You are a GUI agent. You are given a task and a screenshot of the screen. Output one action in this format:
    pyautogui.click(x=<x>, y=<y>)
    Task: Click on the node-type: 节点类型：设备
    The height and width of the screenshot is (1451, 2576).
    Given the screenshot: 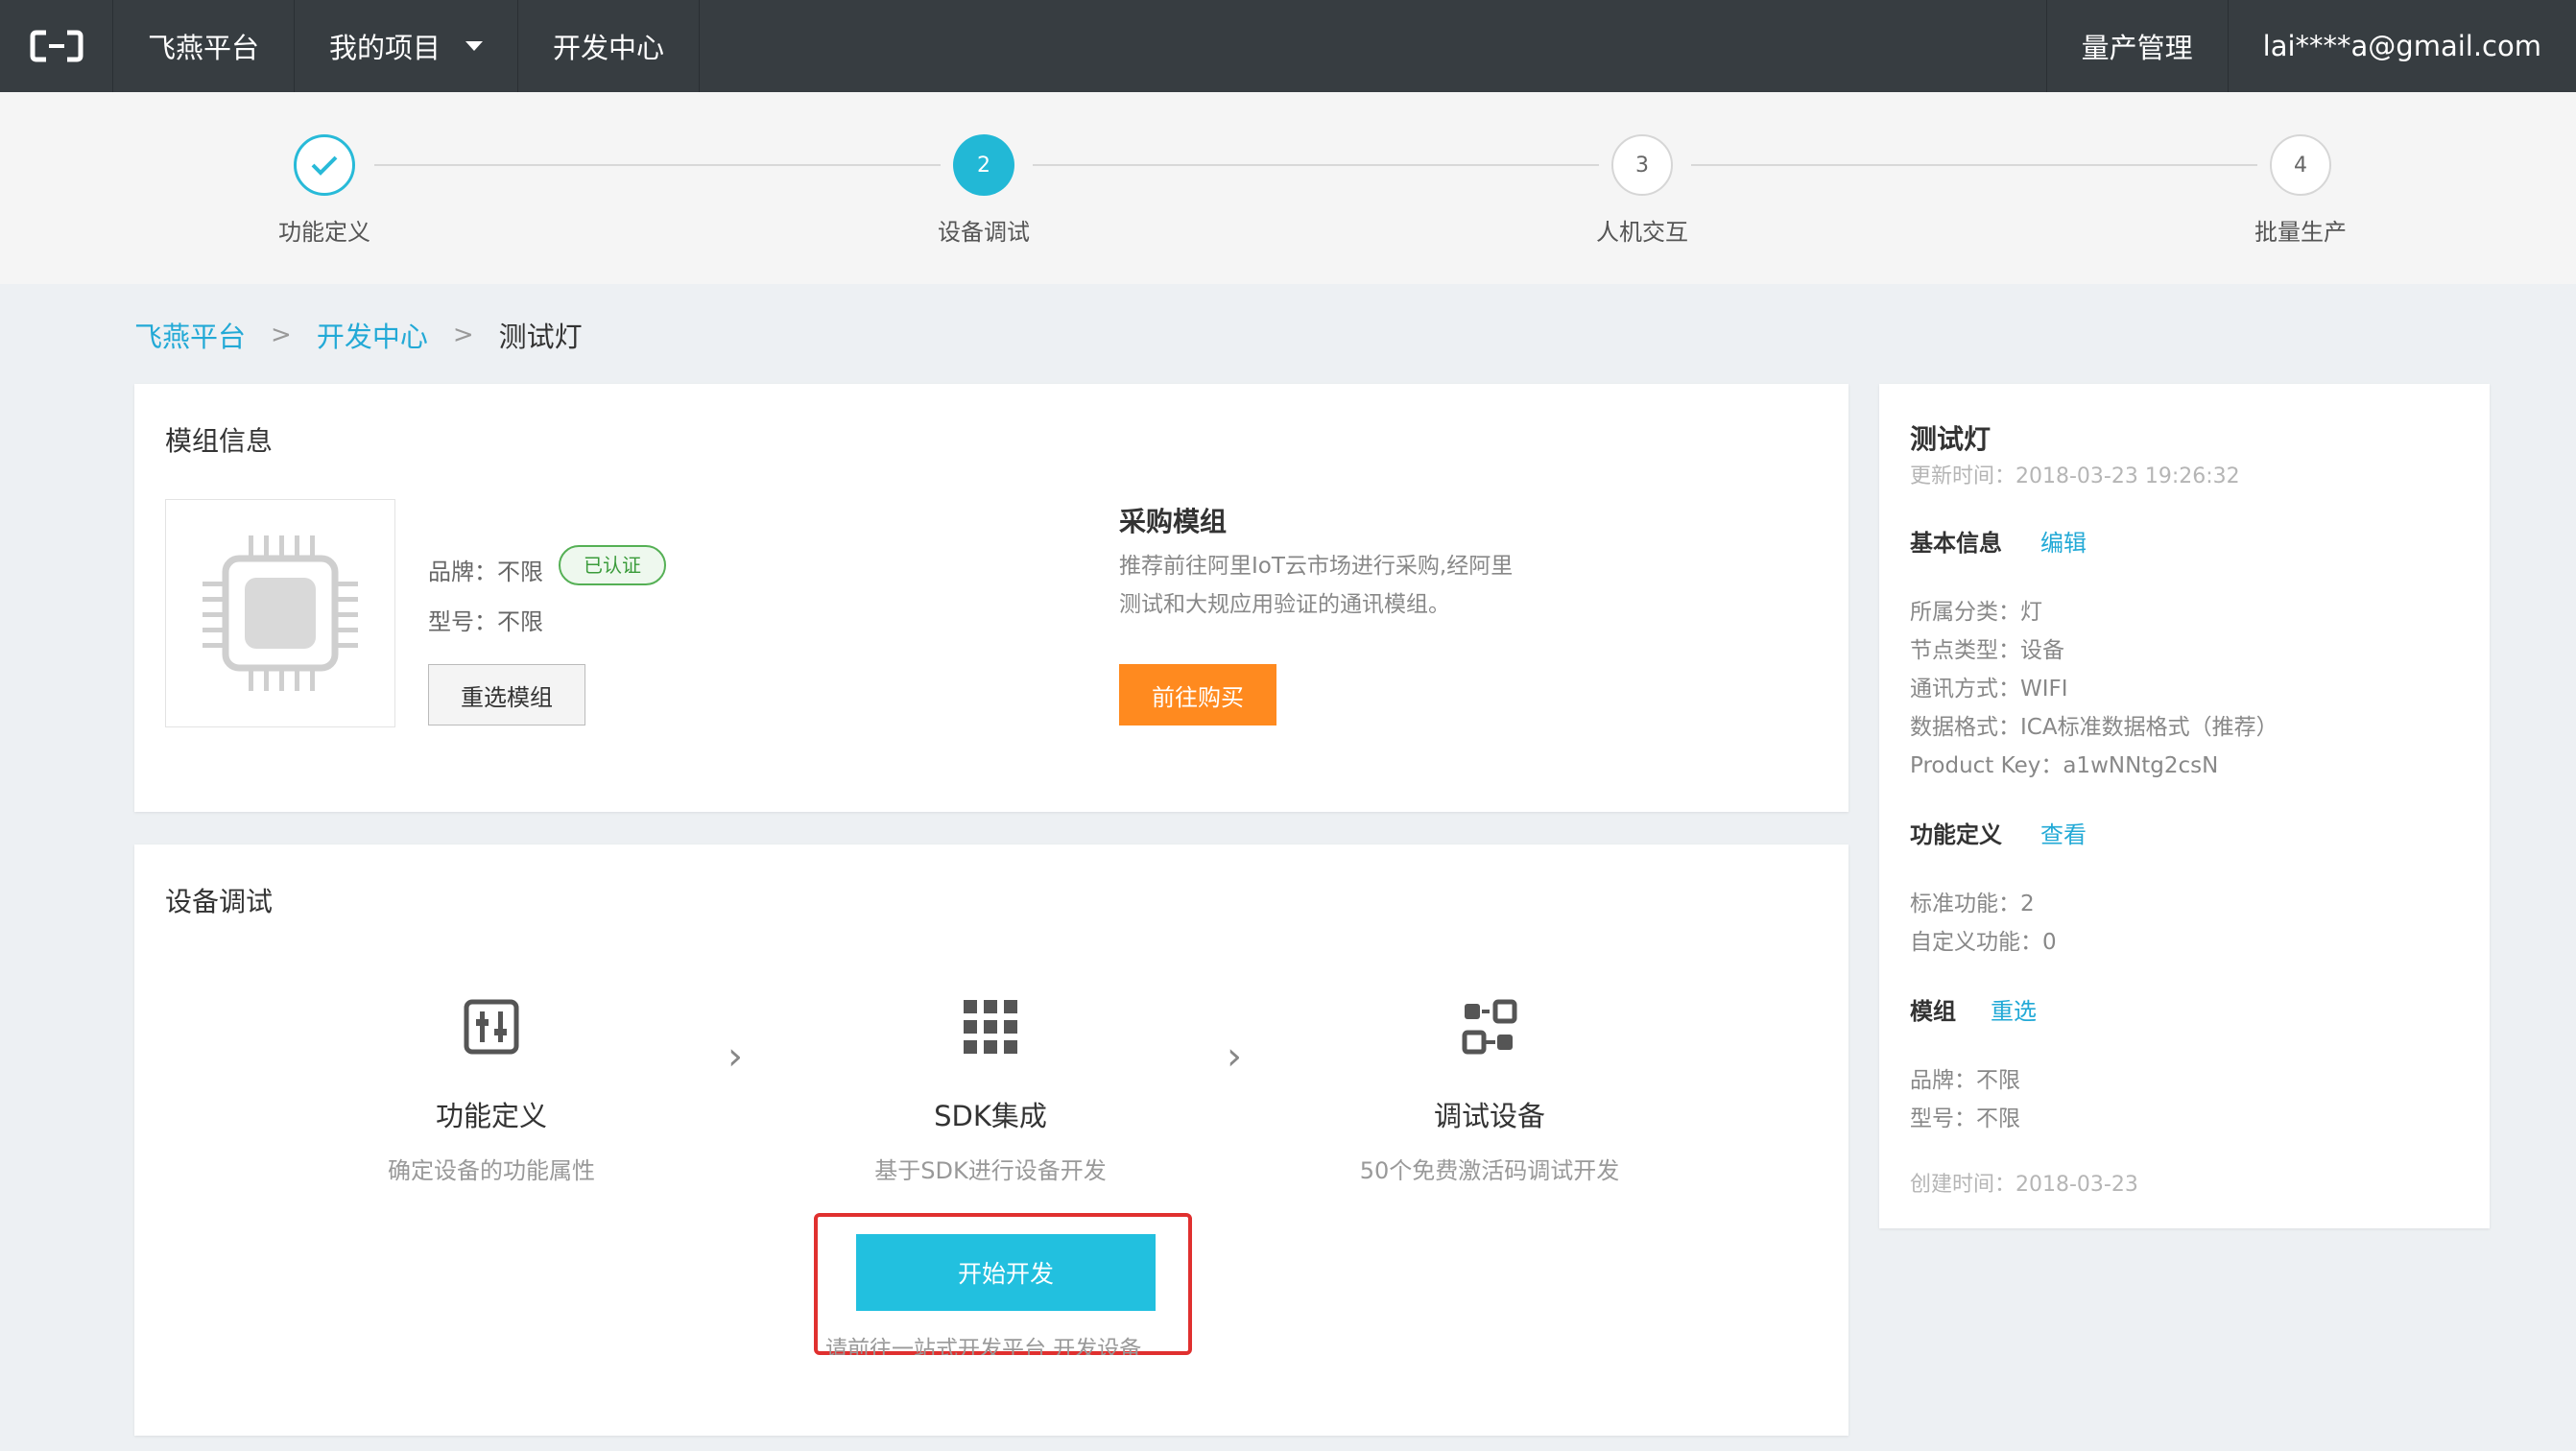 What is the action you would take?
    pyautogui.click(x=1987, y=650)
    